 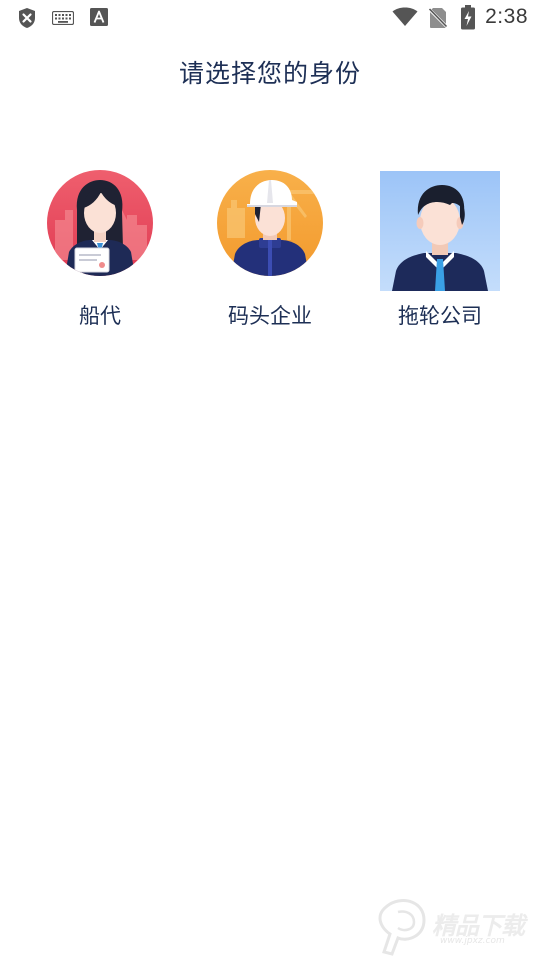 What do you see at coordinates (27, 20) in the screenshot?
I see `shield-x-icon` at bounding box center [27, 20].